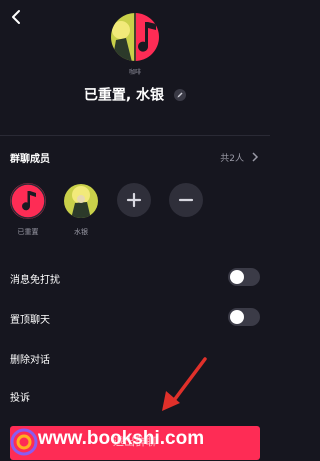 The image size is (320, 461). What do you see at coordinates (124, 95) in the screenshot?
I see `group-name: 已重置, 水银` at bounding box center [124, 95].